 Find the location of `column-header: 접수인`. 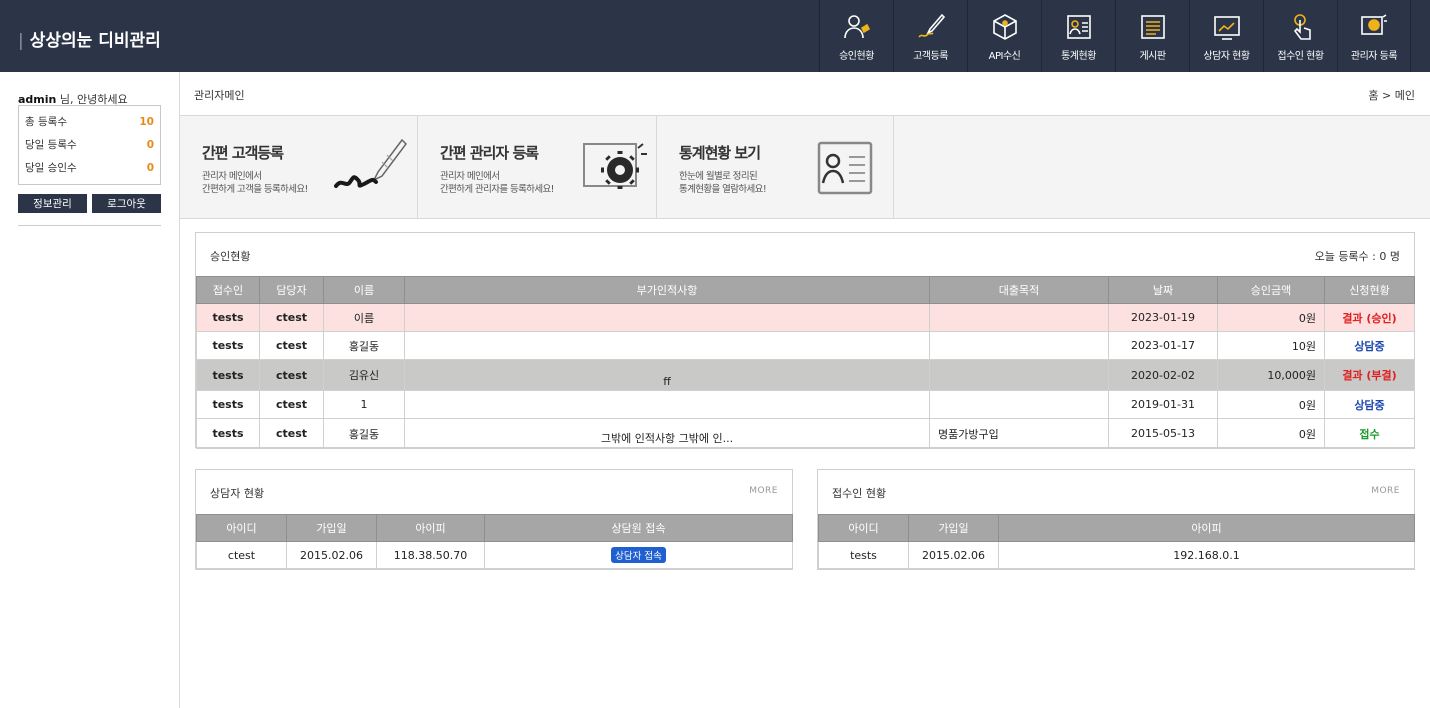

column-header: 접수인 is located at coordinates (228, 290).